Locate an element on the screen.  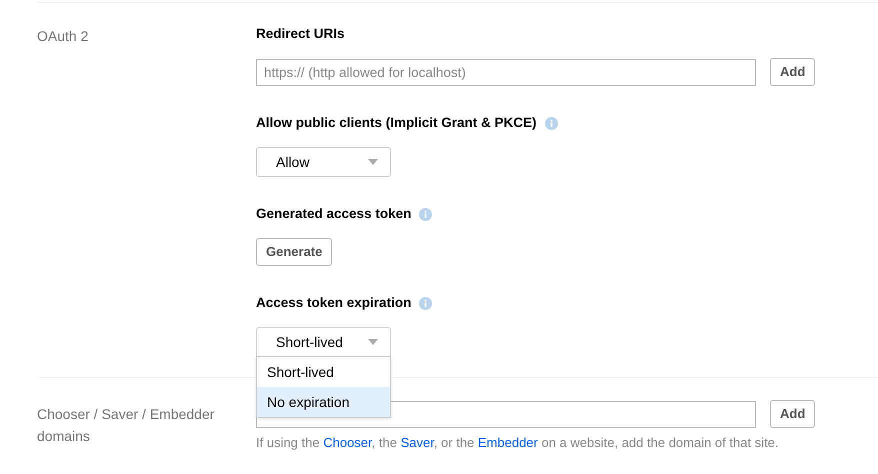
field-heading: Allow public clients (Implicit Grant & PKCE) is located at coordinates (396, 123).